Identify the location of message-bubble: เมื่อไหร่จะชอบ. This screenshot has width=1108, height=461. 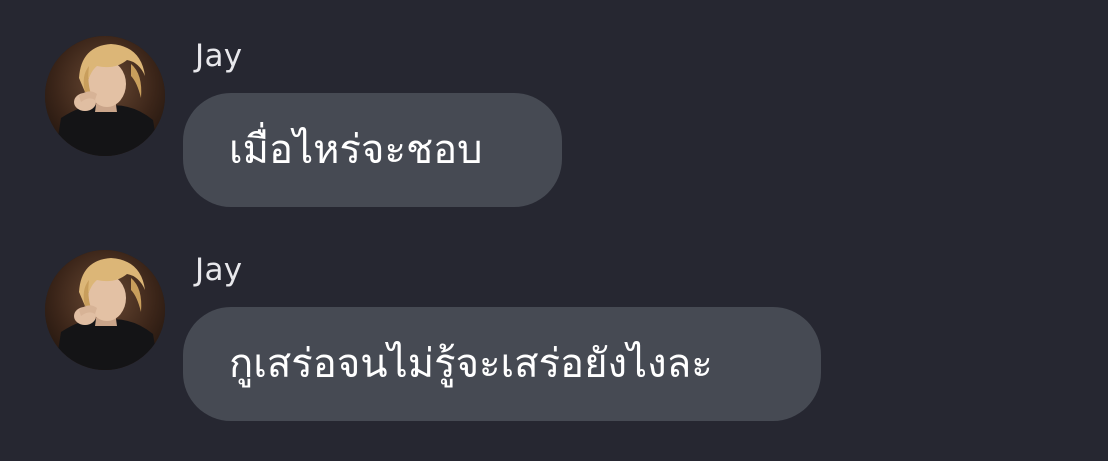
(372, 150).